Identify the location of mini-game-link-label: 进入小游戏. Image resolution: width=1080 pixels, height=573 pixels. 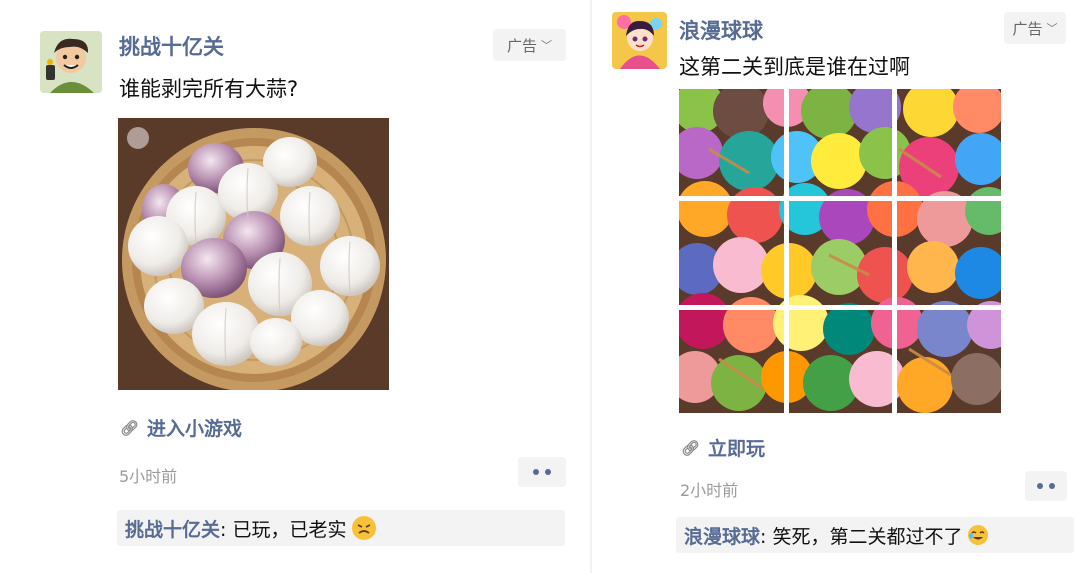
(195, 429).